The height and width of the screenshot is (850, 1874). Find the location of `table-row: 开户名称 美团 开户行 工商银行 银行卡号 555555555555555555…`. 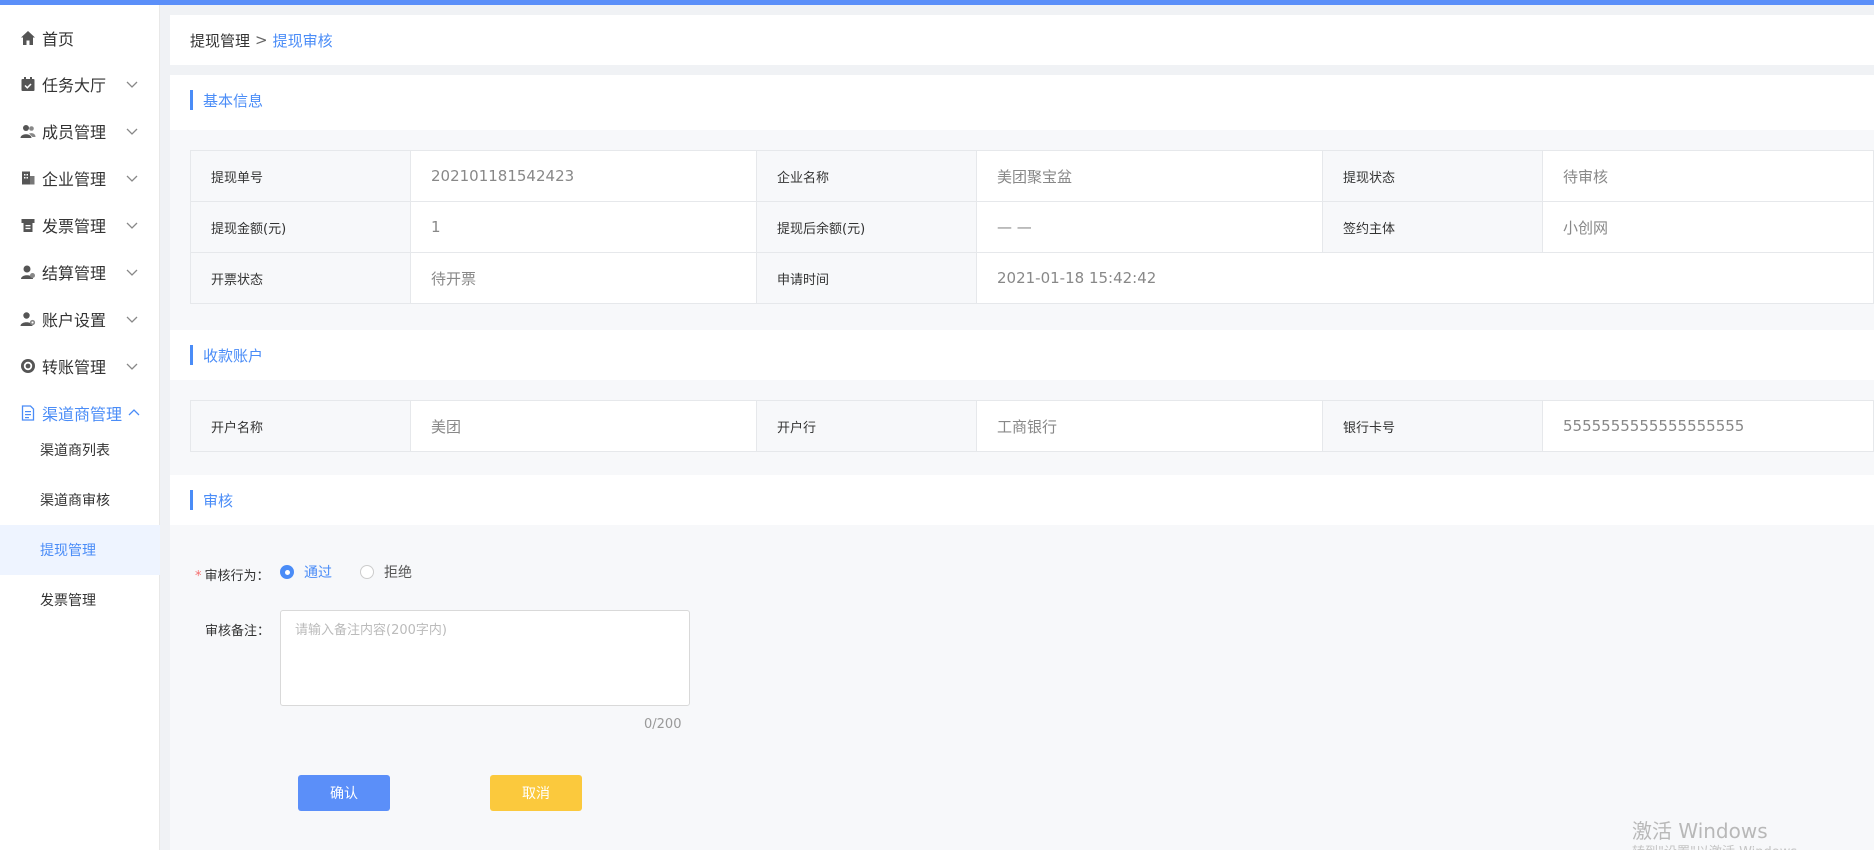

table-row: 开户名称 美团 开户行 工商银行 银行卡号 555555555555555555… is located at coordinates (1032, 426).